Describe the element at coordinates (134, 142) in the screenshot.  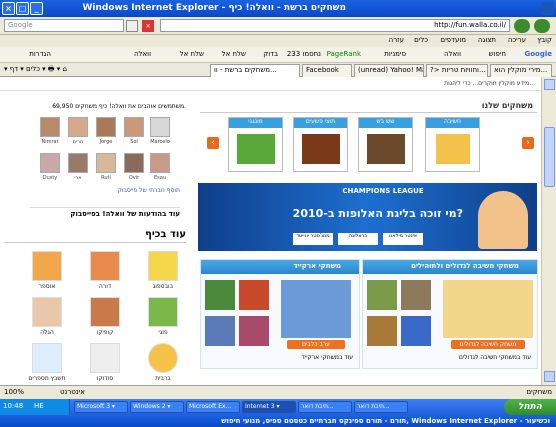
I see `friend-name: Sol` at that location.